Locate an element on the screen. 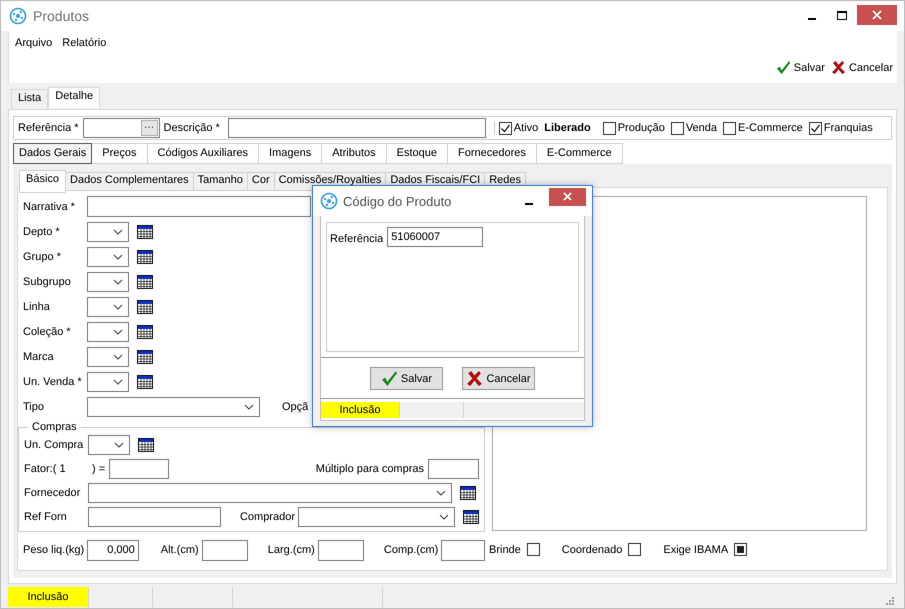  field-label: Subgrupo is located at coordinates (47, 282).